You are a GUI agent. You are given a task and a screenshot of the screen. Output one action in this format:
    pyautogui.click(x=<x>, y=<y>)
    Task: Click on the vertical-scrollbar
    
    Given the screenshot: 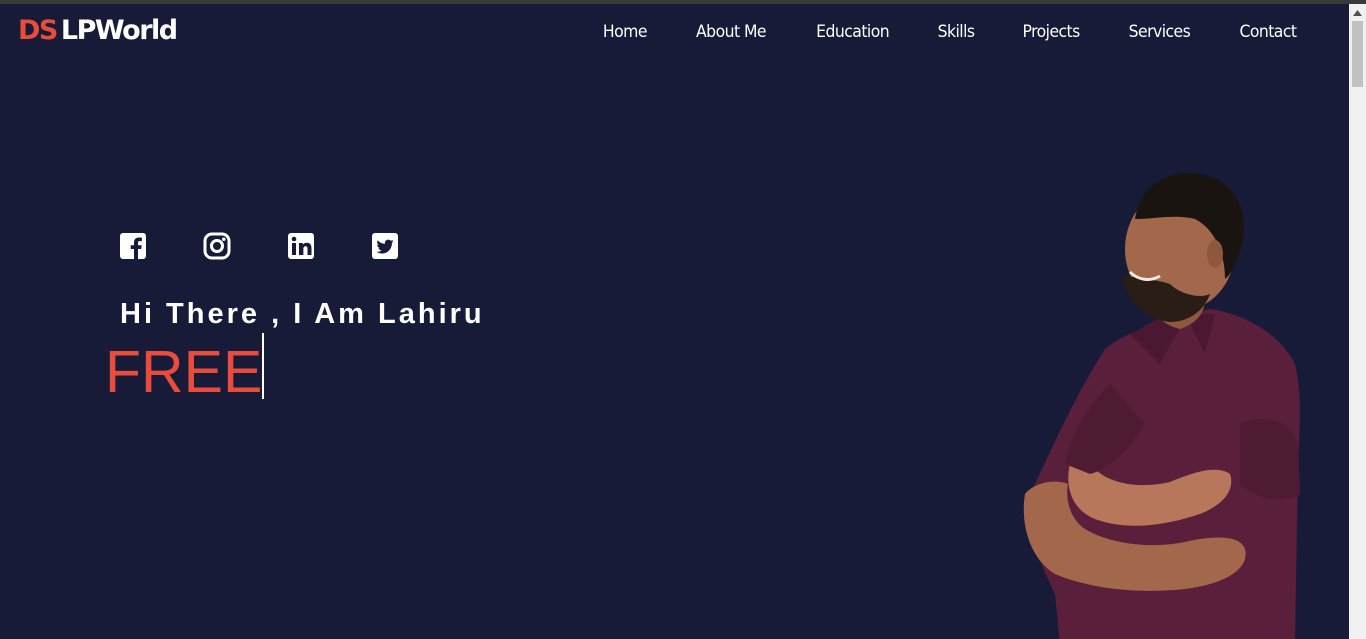 What is the action you would take?
    pyautogui.click(x=1357, y=321)
    